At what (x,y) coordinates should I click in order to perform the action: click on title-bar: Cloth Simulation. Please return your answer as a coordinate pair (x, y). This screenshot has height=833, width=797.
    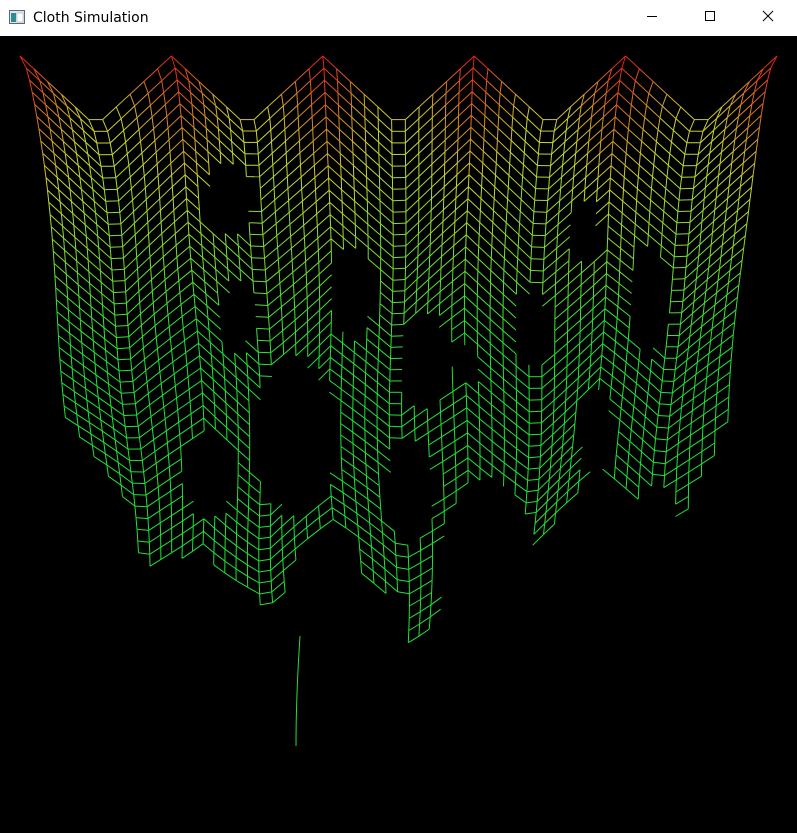
    Looking at the image, I should click on (398, 18).